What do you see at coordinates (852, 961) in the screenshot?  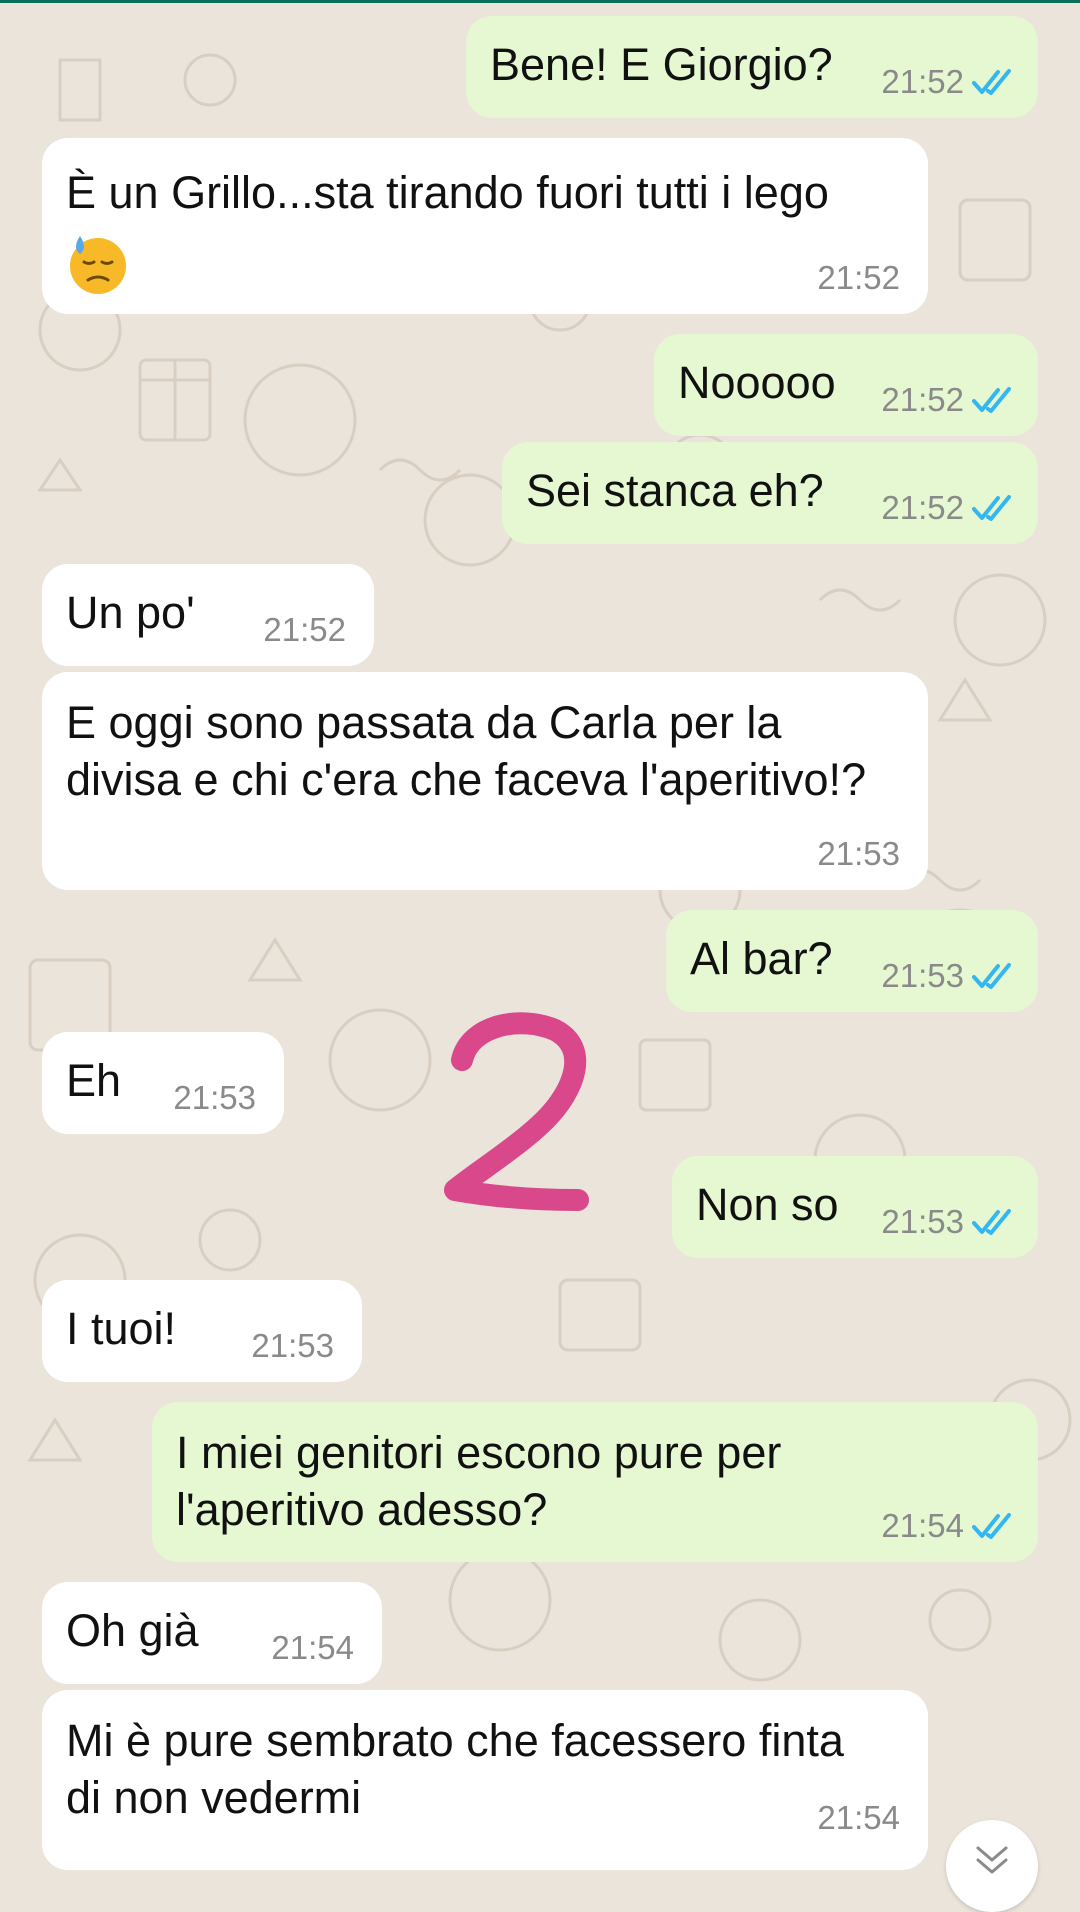 I see `message-bubble-outgoing: Al bar? 21:53` at bounding box center [852, 961].